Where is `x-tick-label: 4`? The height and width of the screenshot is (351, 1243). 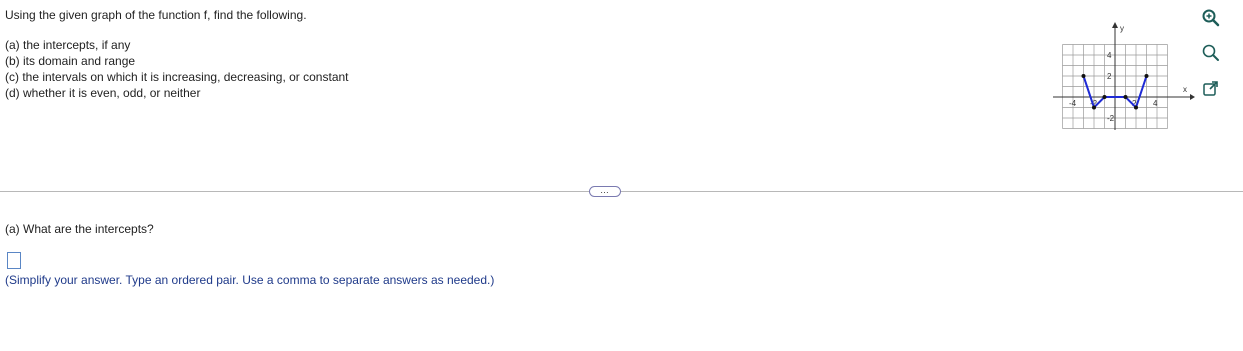
x-tick-label: 4 is located at coordinates (1155, 103).